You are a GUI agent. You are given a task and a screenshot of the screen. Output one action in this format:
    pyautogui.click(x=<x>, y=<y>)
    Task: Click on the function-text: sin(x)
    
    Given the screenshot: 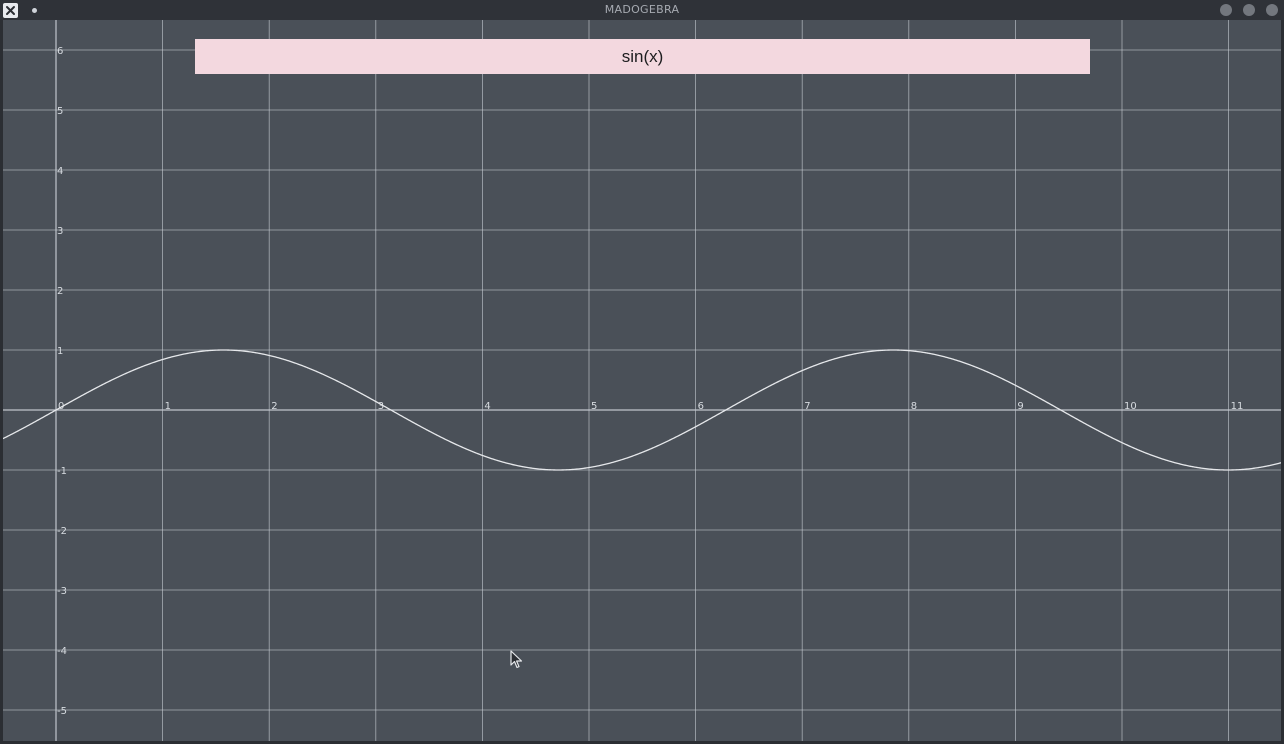 What is the action you would take?
    pyautogui.click(x=642, y=56)
    